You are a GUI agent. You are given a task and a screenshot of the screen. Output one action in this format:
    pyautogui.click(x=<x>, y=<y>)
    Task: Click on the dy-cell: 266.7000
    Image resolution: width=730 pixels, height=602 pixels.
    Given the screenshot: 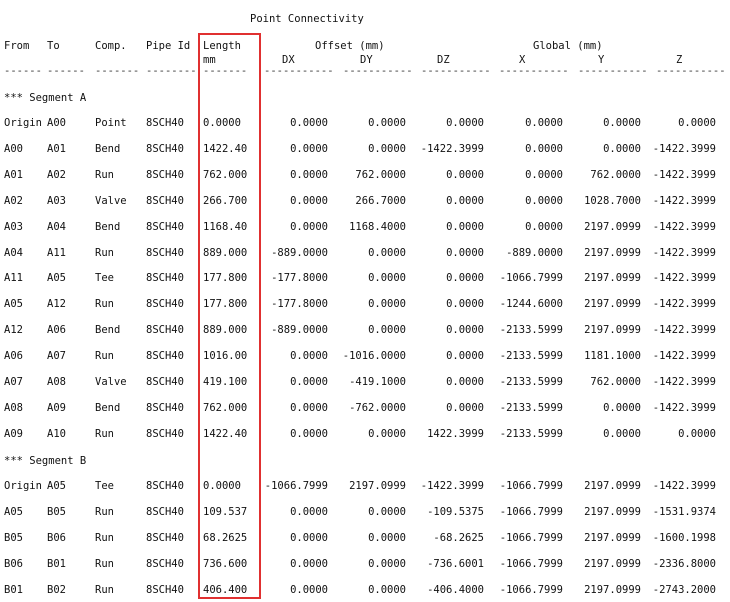 What is the action you would take?
    pyautogui.click(x=380, y=200)
    